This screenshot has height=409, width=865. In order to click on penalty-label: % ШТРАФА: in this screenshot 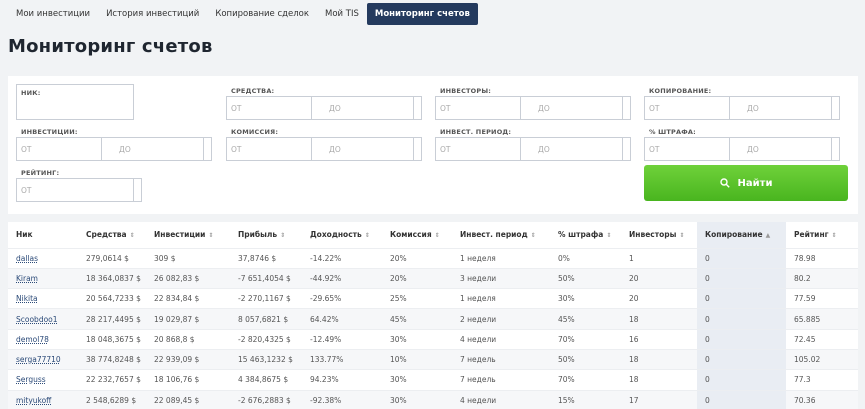, I will do `click(672, 132)`.